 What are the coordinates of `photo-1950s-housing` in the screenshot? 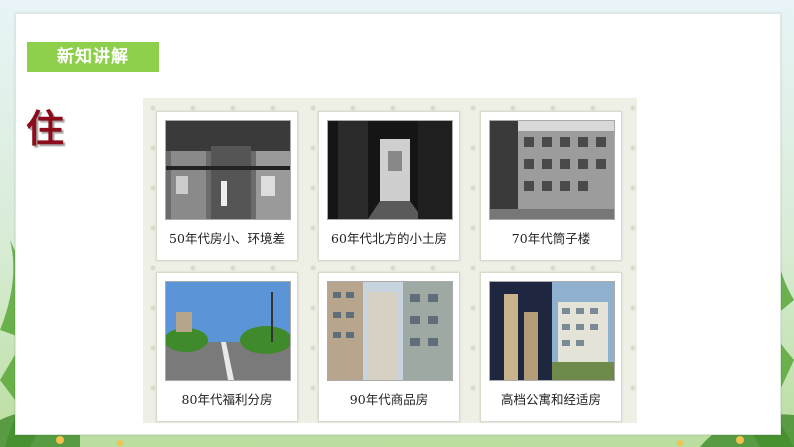 It's located at (228, 170).